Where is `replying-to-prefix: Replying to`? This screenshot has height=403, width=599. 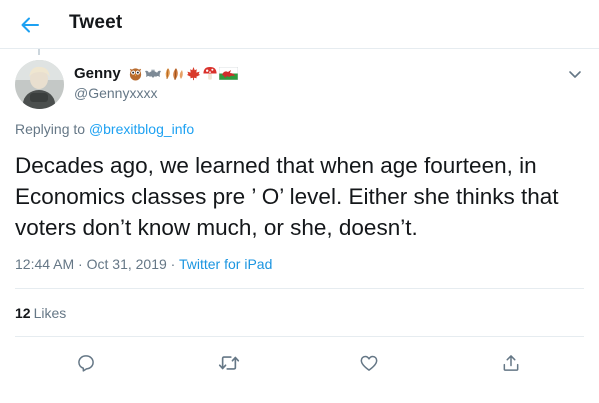 replying-to-prefix: Replying to is located at coordinates (52, 129).